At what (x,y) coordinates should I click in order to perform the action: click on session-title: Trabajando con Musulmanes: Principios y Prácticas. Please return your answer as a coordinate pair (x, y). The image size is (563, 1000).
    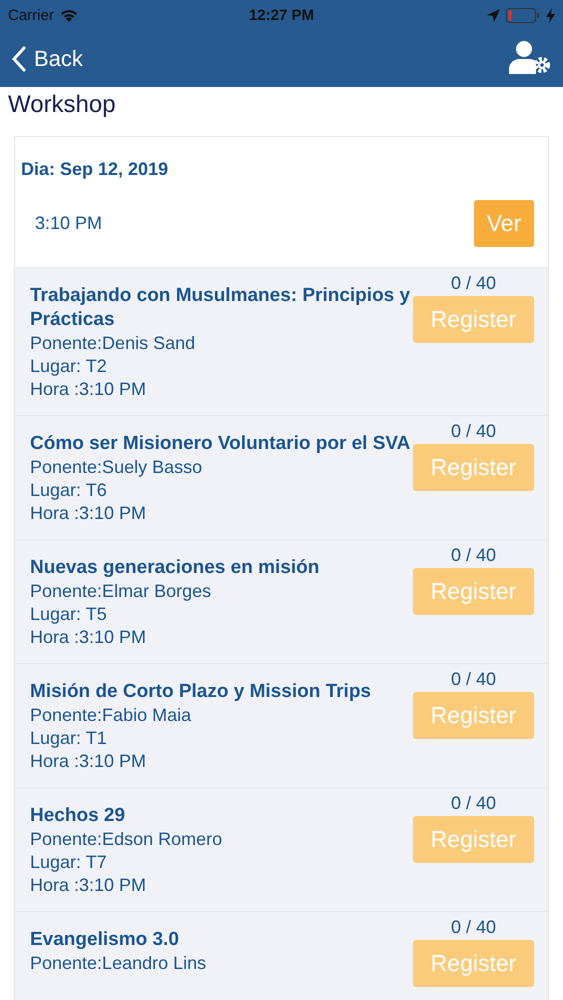
    Looking at the image, I should click on (221, 308).